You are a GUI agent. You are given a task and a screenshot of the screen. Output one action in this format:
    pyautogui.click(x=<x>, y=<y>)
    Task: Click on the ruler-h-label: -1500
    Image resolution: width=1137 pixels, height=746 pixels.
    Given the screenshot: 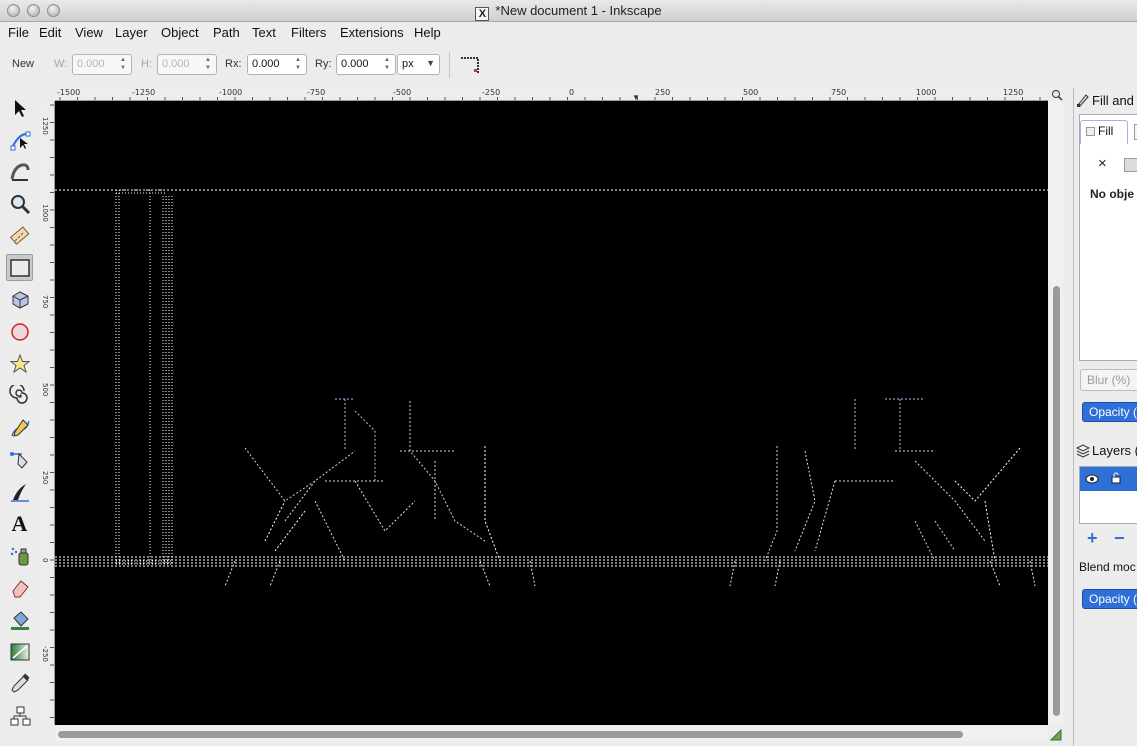 What is the action you would take?
    pyautogui.click(x=69, y=92)
    